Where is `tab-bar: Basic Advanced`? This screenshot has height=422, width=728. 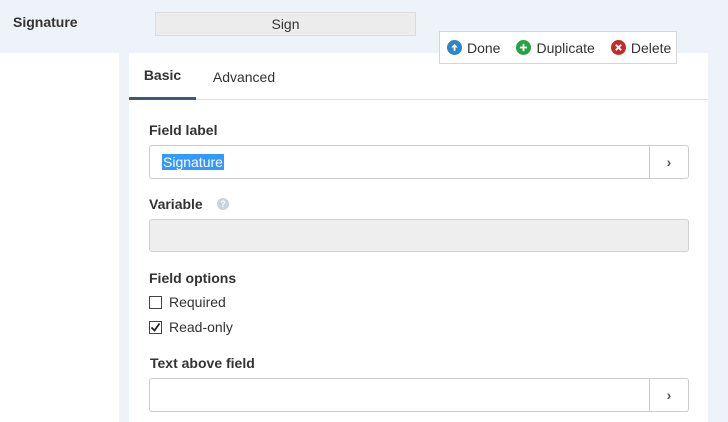
tab-bar: Basic Advanced is located at coordinates (418, 76).